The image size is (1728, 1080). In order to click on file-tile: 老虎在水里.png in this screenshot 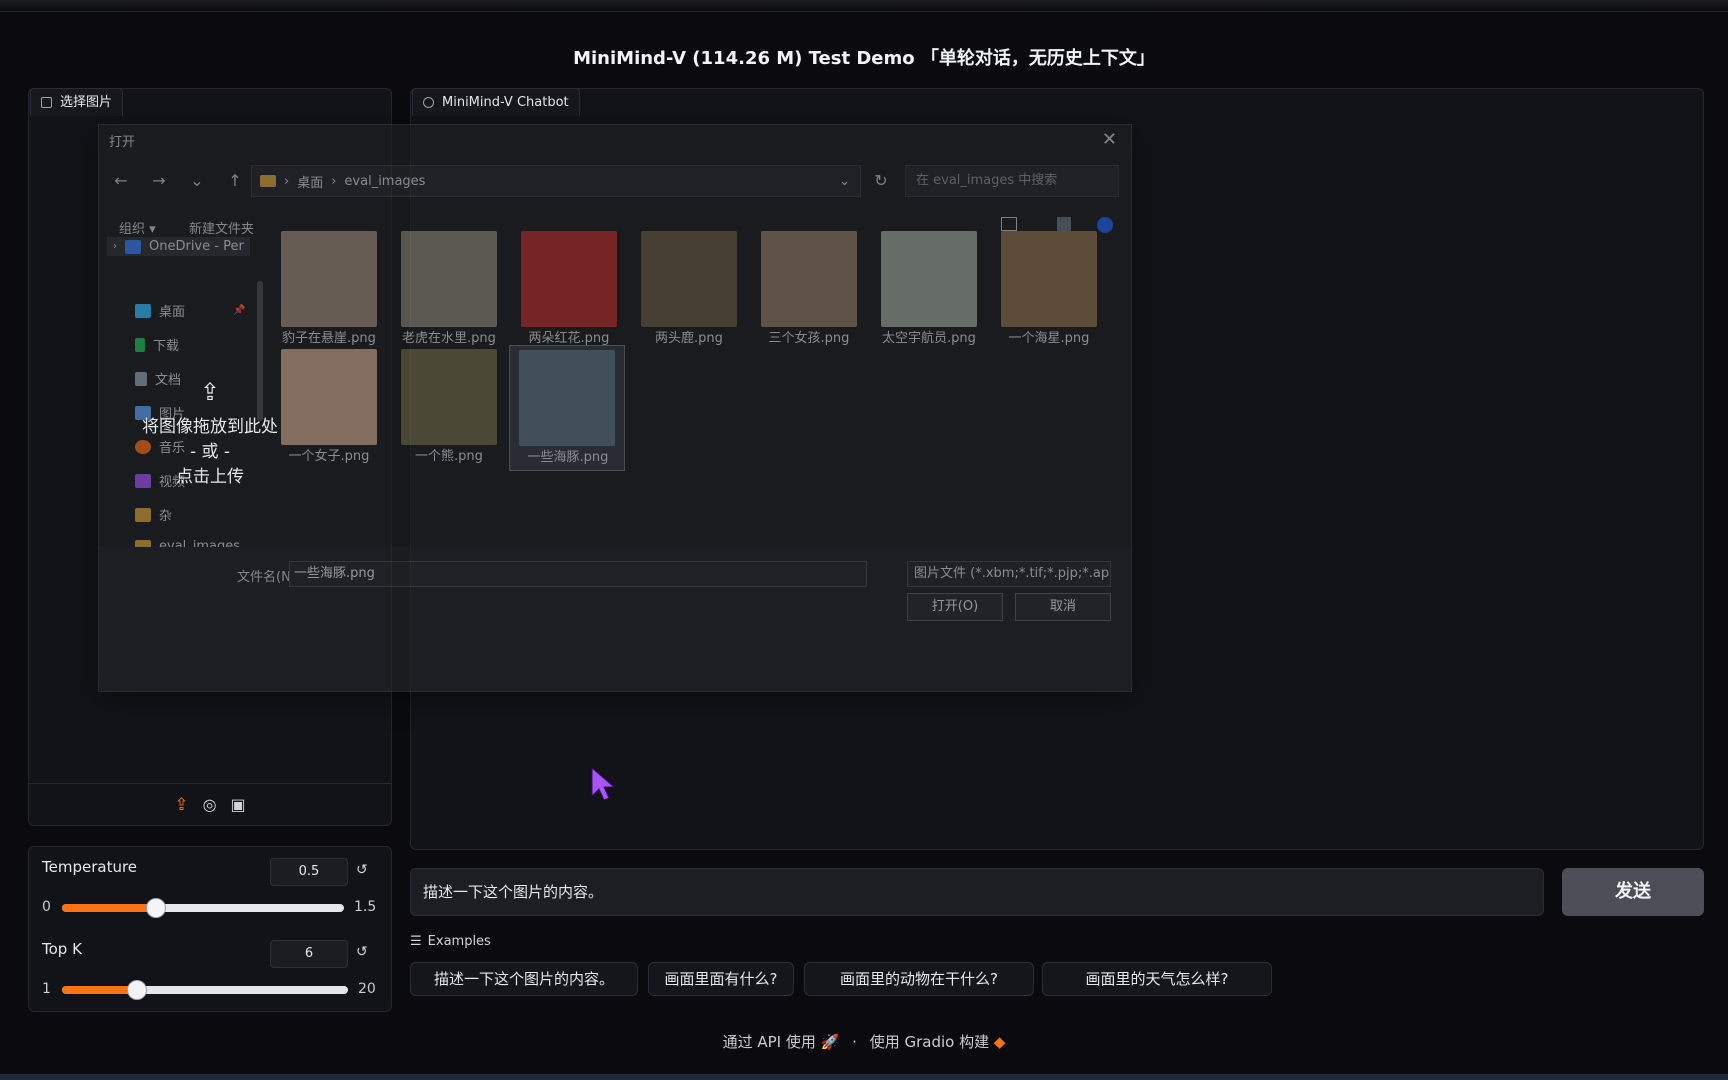, I will do `click(449, 288)`.